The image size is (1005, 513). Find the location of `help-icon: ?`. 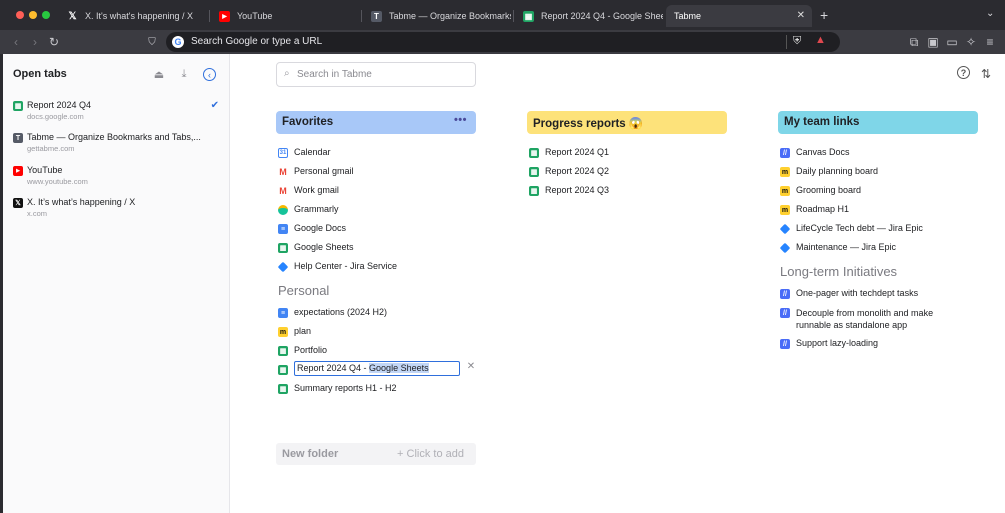

help-icon: ? is located at coordinates (963, 72).